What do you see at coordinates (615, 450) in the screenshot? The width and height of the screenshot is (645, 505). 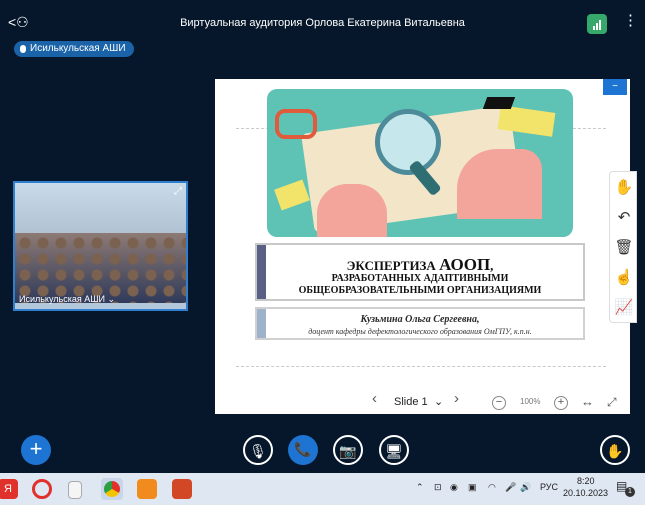 I see `raise-hand-icon: ✋` at bounding box center [615, 450].